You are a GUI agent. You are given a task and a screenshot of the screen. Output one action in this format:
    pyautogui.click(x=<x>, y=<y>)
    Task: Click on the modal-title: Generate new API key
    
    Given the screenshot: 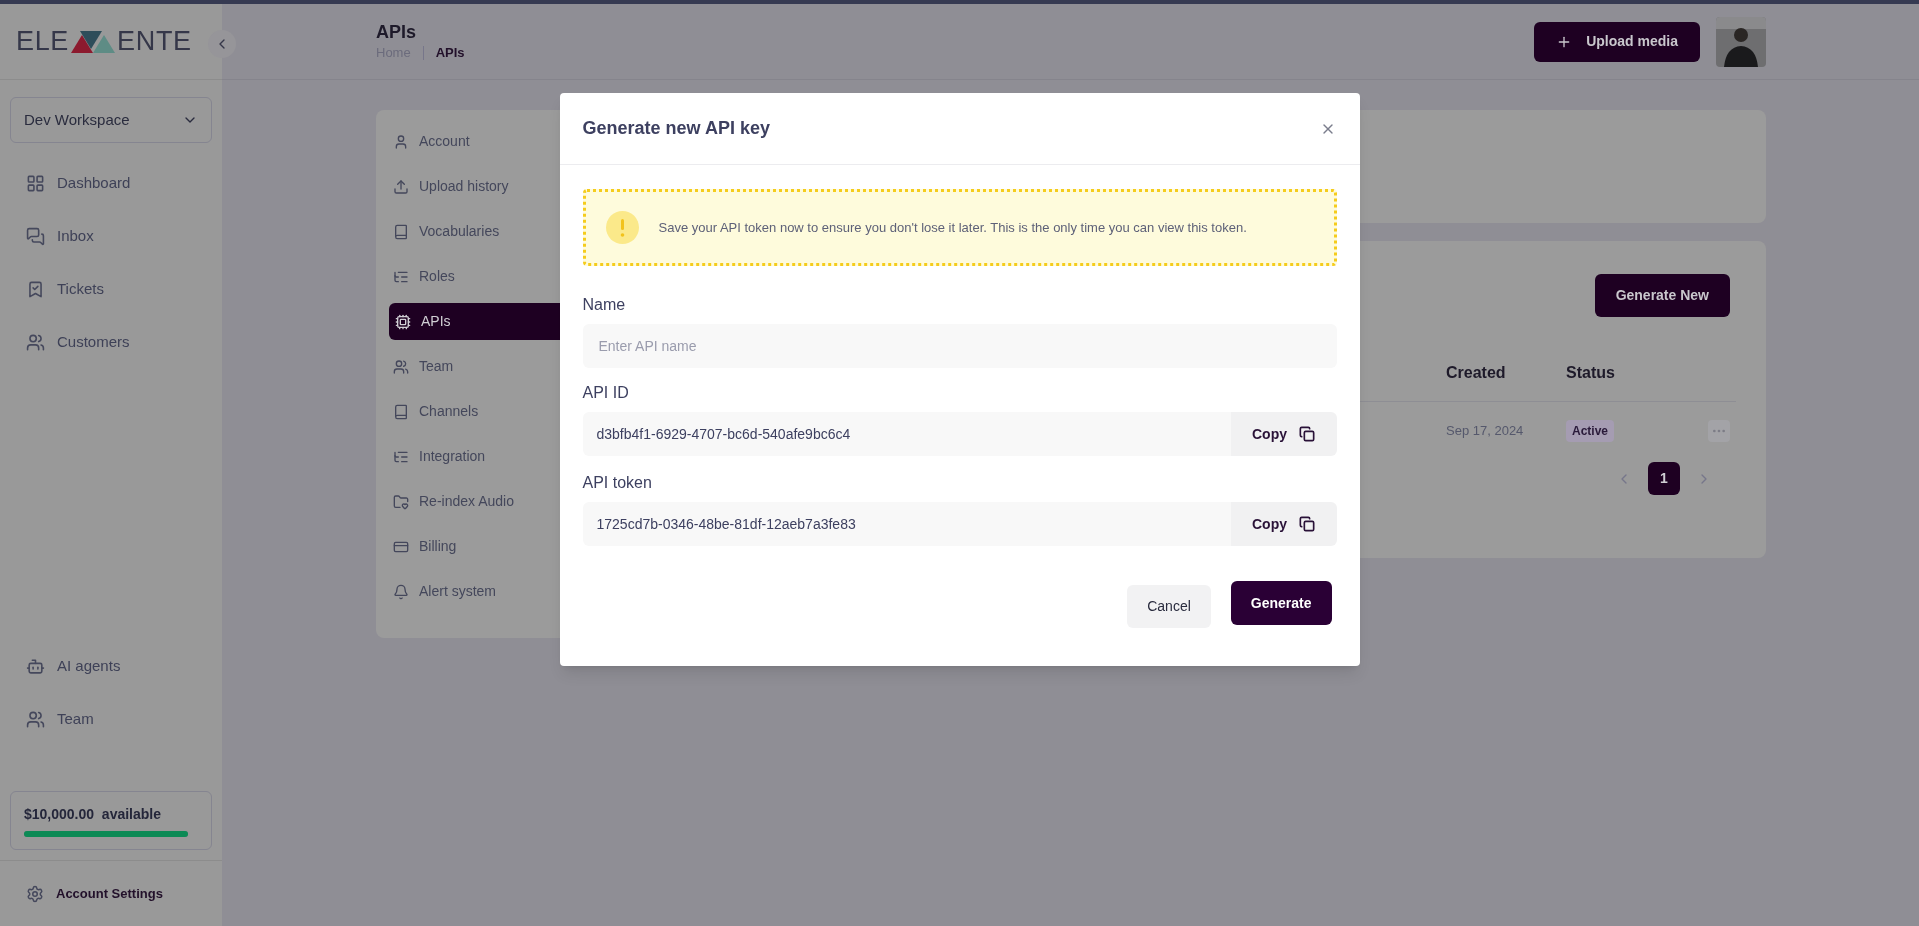 What is the action you would take?
    pyautogui.click(x=676, y=128)
    